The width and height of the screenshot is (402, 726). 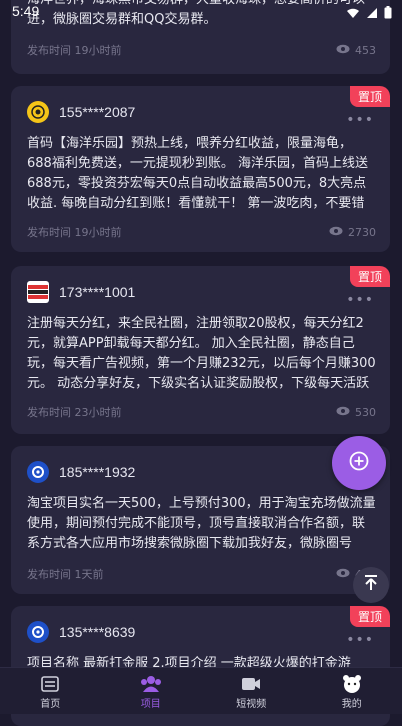 I want to click on tab-project: 项目, so click(x=151, y=691).